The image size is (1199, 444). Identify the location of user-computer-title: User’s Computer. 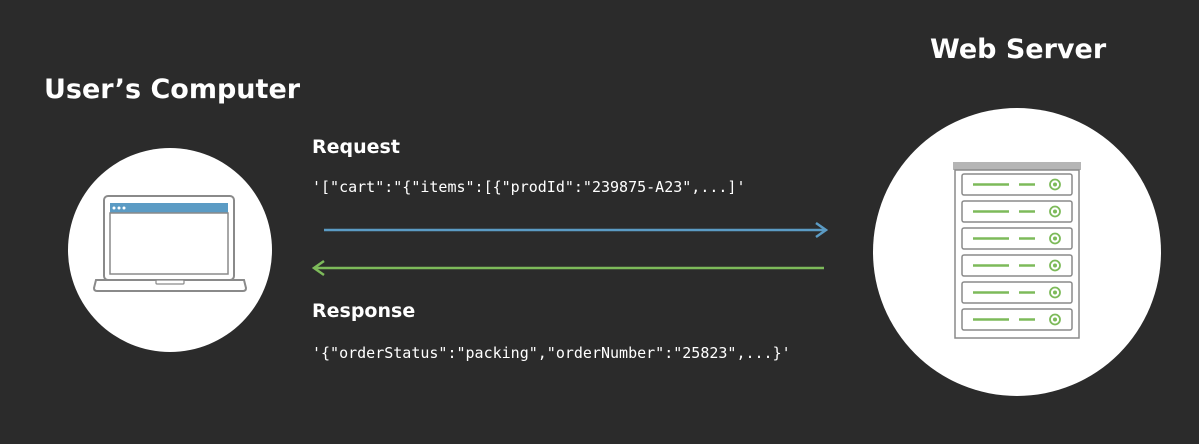
(172, 89).